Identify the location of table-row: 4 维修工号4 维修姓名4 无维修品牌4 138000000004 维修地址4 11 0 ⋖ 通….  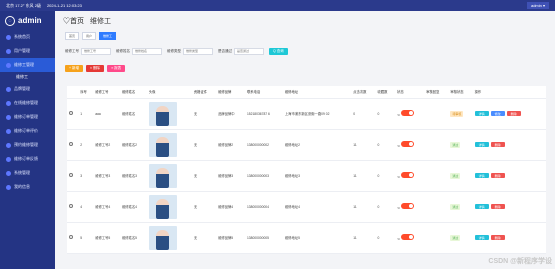
(306, 207).